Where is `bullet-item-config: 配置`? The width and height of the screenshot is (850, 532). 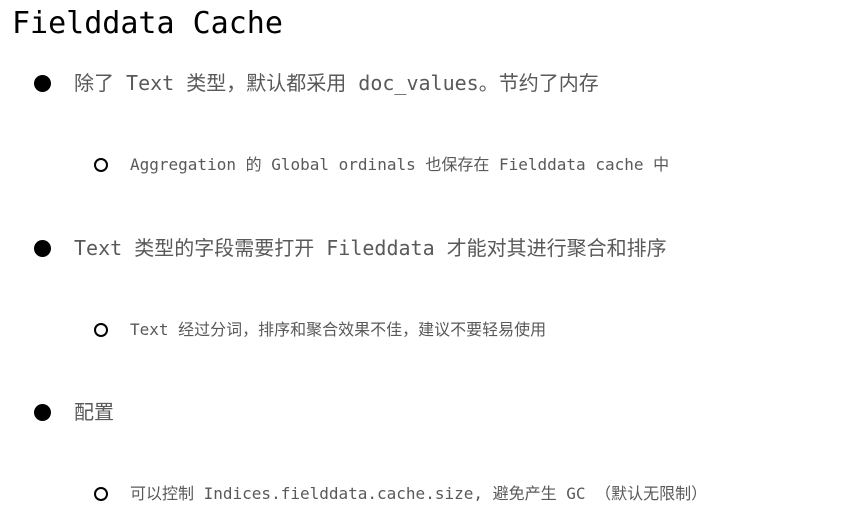
bullet-item-config: 配置 is located at coordinates (74, 412).